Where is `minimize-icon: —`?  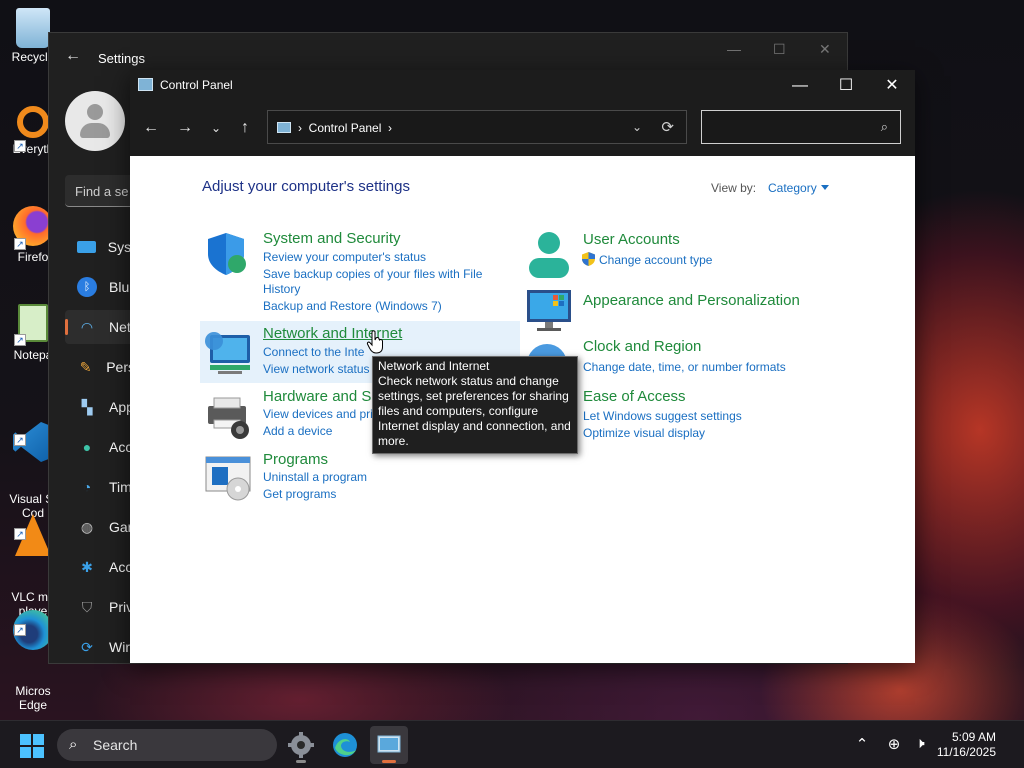
minimize-icon: — is located at coordinates (734, 49).